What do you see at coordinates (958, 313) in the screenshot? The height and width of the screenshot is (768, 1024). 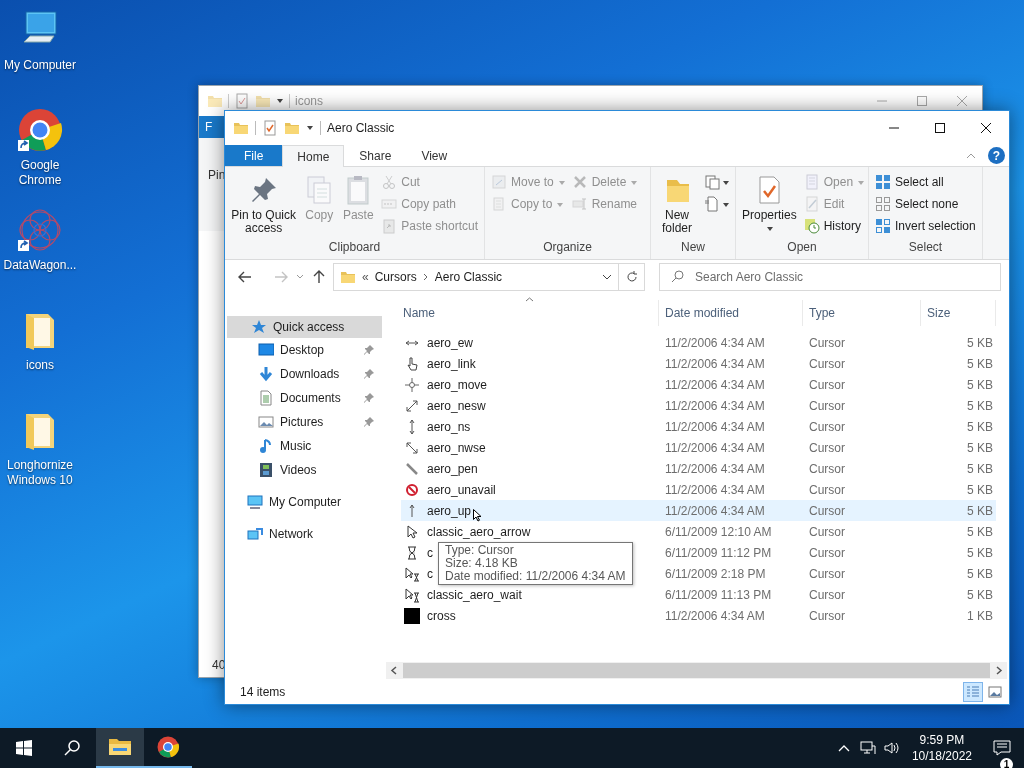 I see `column-header: Size` at bounding box center [958, 313].